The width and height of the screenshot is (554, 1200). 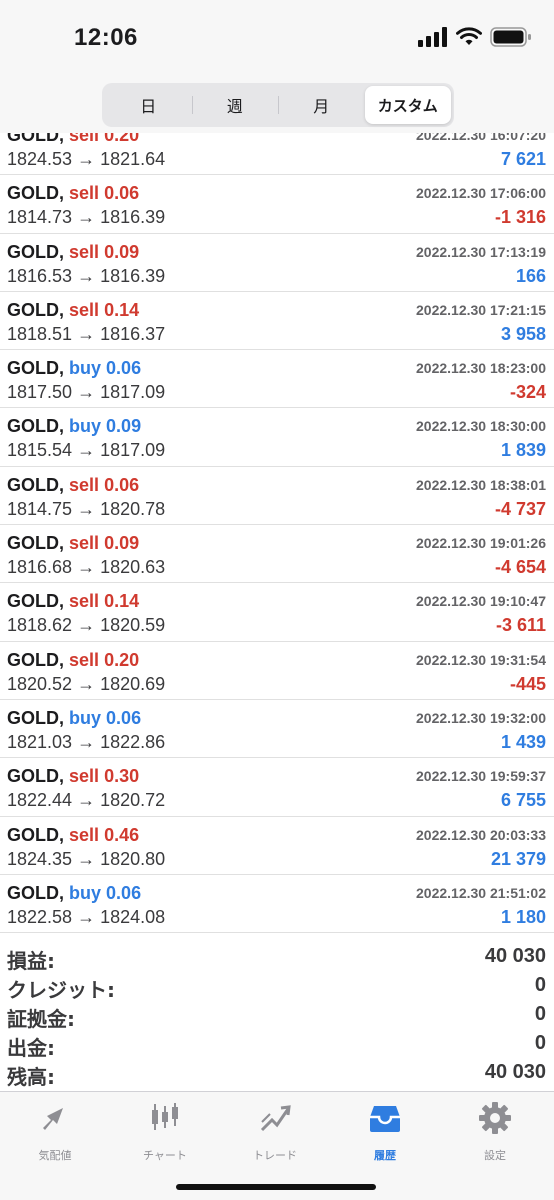 I want to click on tab-label: 設定, so click(x=495, y=1155).